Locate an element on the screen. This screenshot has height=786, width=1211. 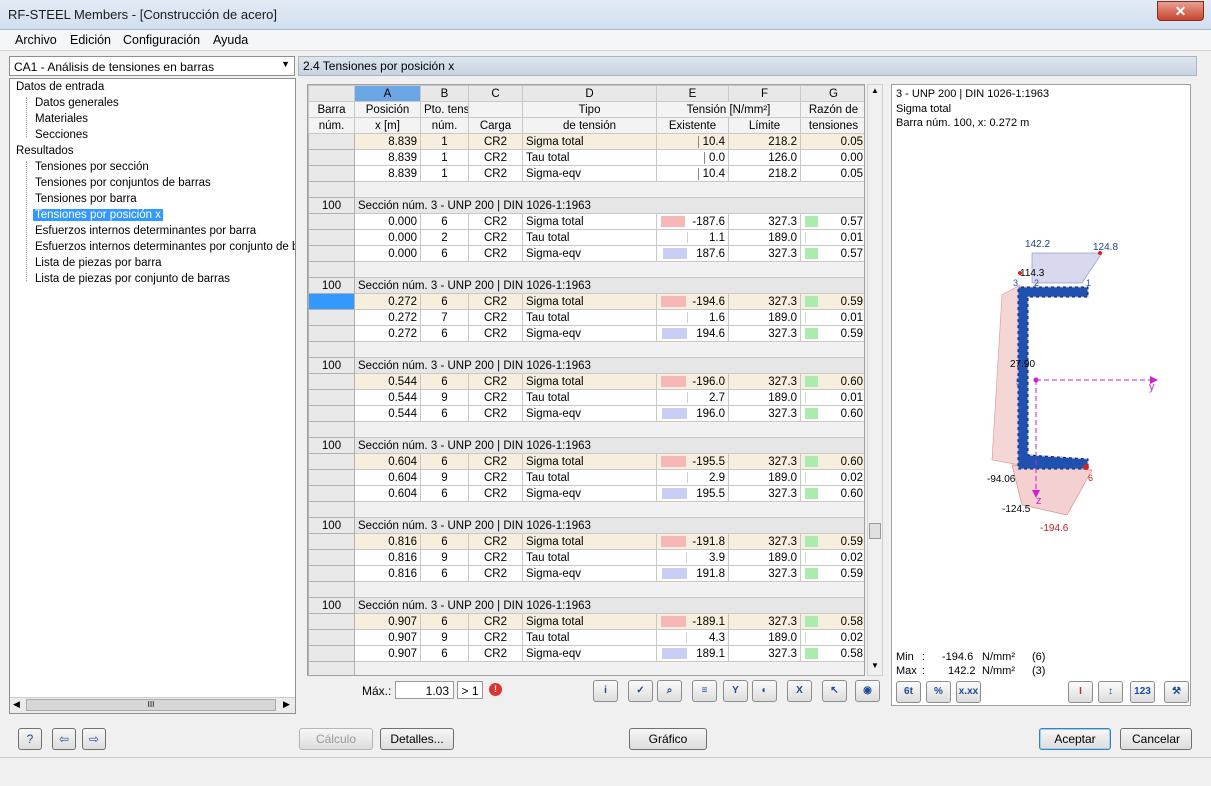
table-row: 8.839 1 CR2 Tau total 0.0 126.0 0.00 is located at coordinates (586, 157).